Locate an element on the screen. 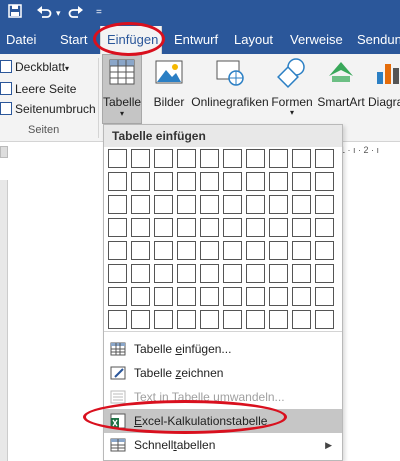 This screenshot has height=461, width=400. tab-sendungen: Sendun is located at coordinates (378, 40).